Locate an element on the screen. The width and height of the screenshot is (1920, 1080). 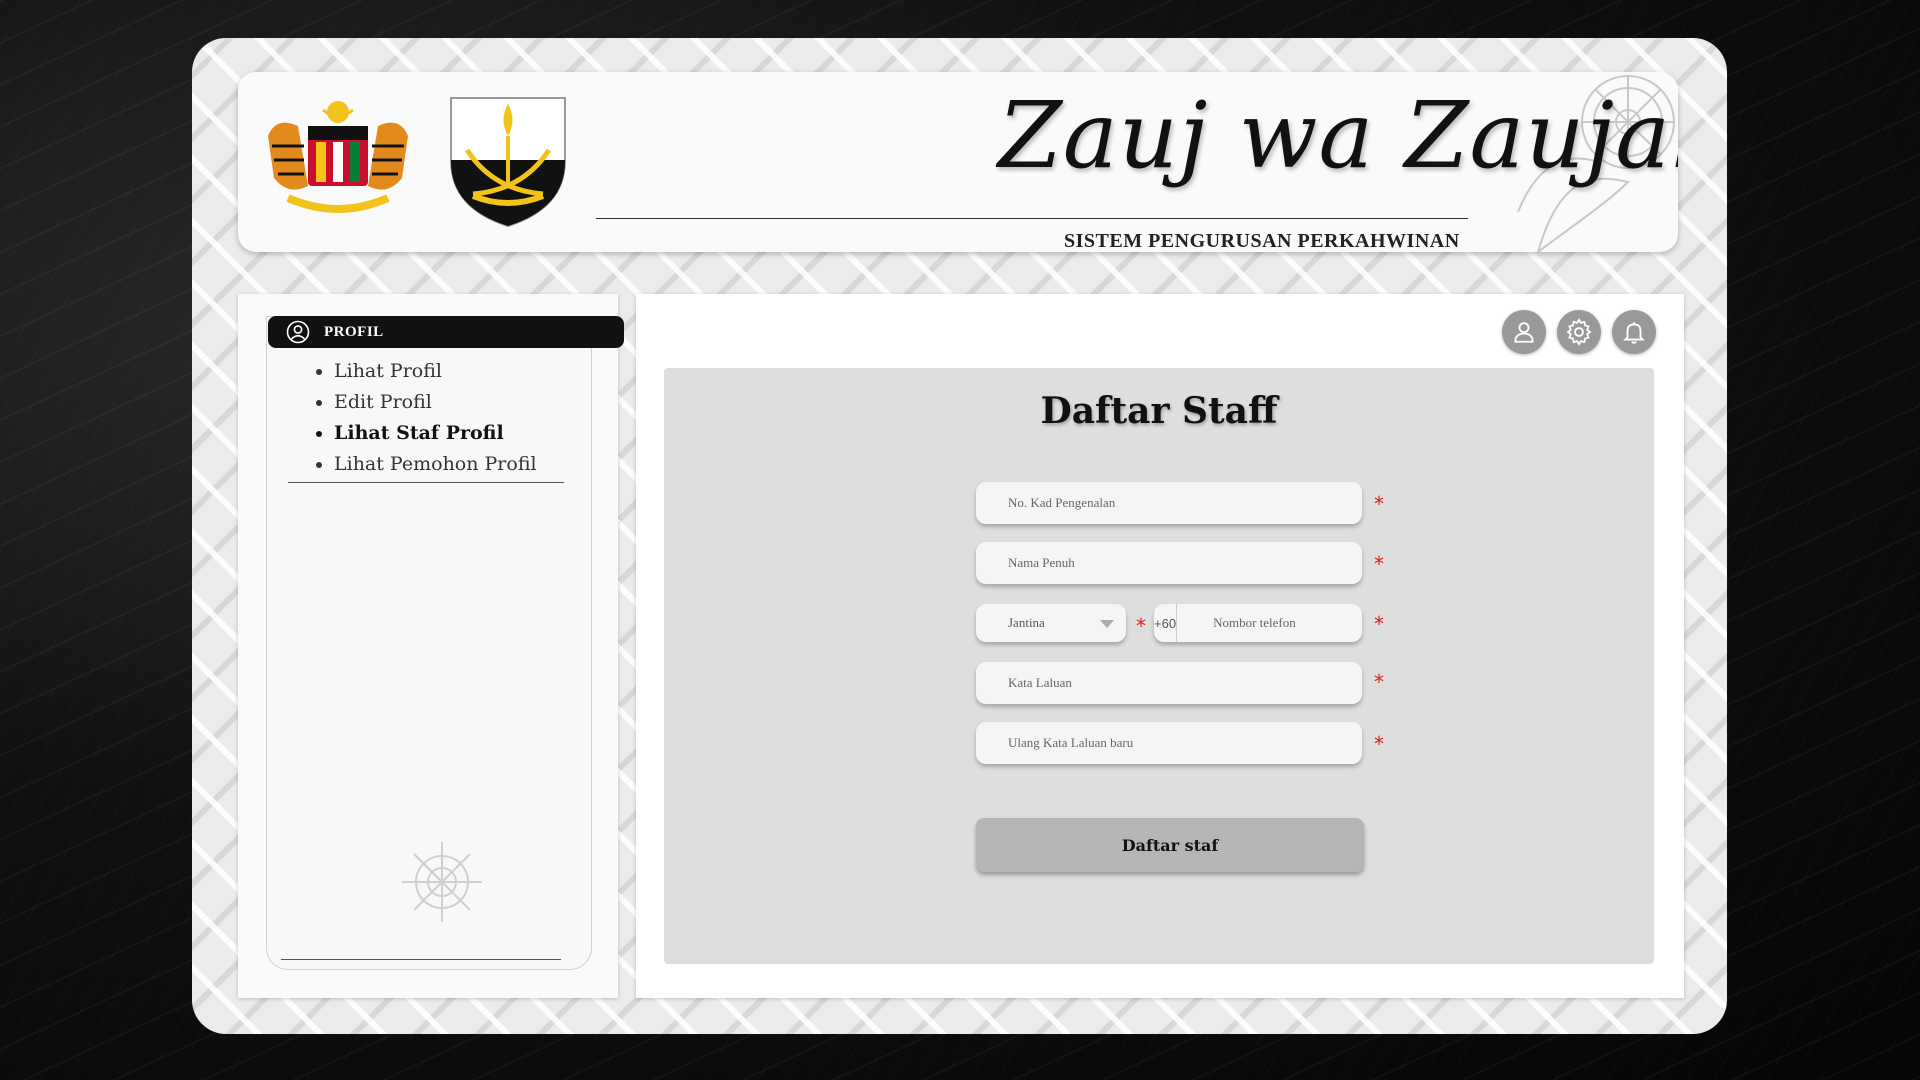
malaysia-coat-of-arms-icon is located at coordinates (338, 157).